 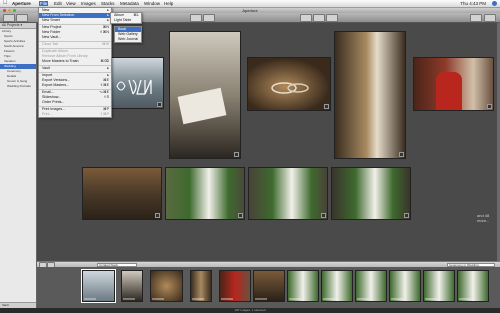 I want to click on menu-item-label: New Folder, so click(x=51, y=32).